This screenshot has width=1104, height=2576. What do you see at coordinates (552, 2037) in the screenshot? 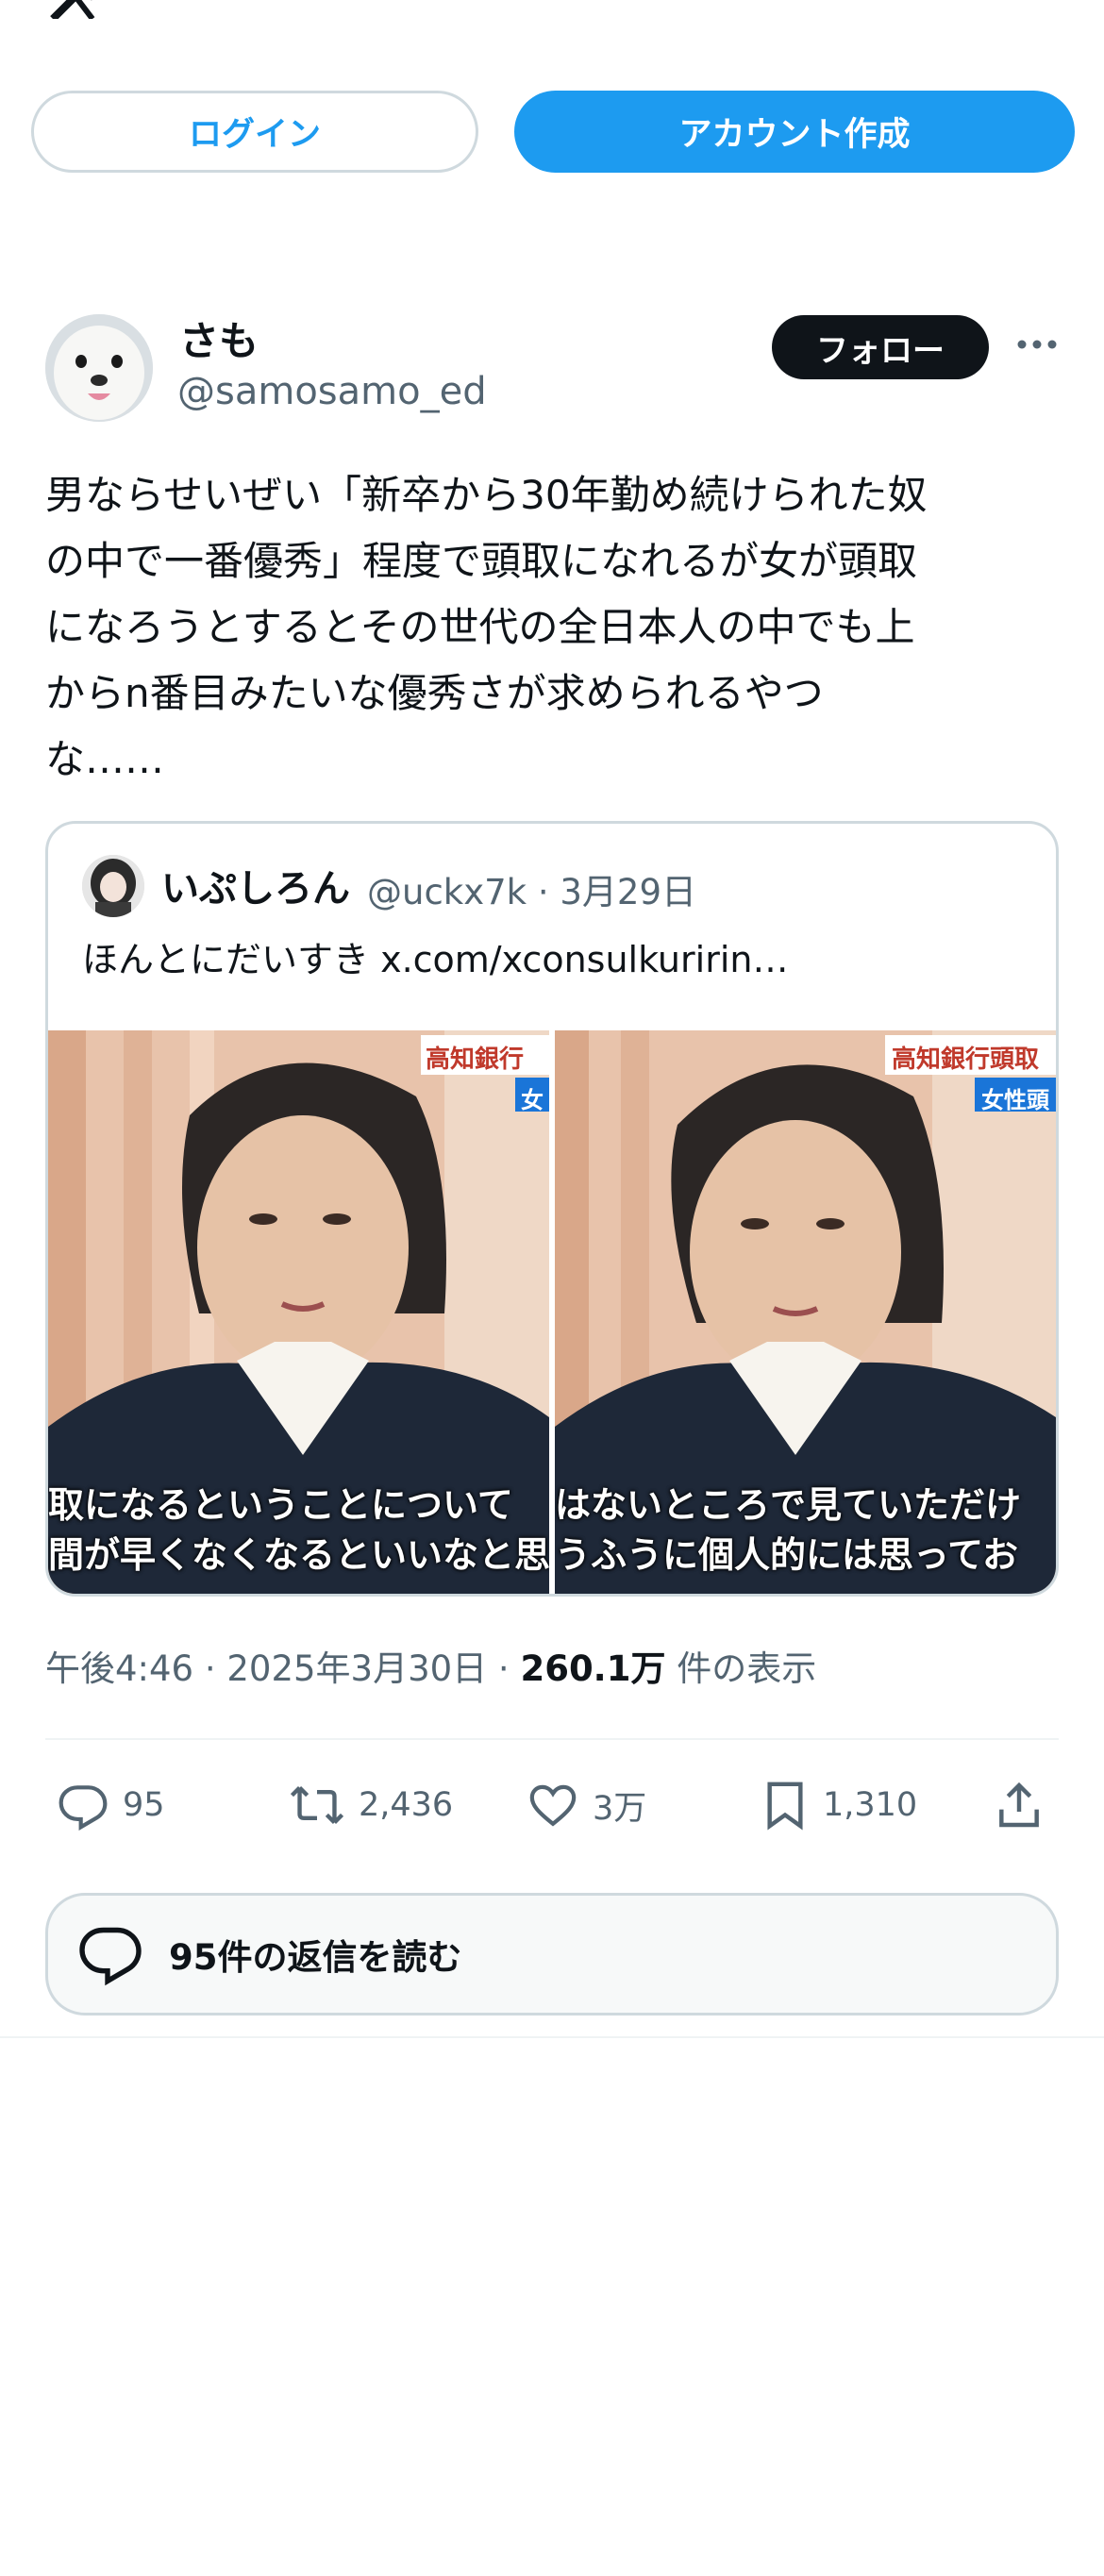
I see `section-divider` at bounding box center [552, 2037].